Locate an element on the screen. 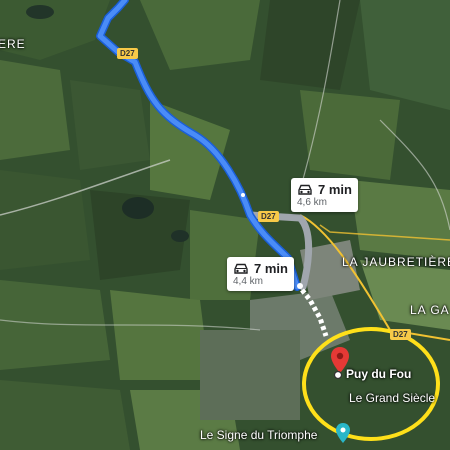 Image resolution: width=450 pixels, height=450 pixels. poi-signe-du-triomphe: Le Signe du Triomphe is located at coordinates (258, 435).